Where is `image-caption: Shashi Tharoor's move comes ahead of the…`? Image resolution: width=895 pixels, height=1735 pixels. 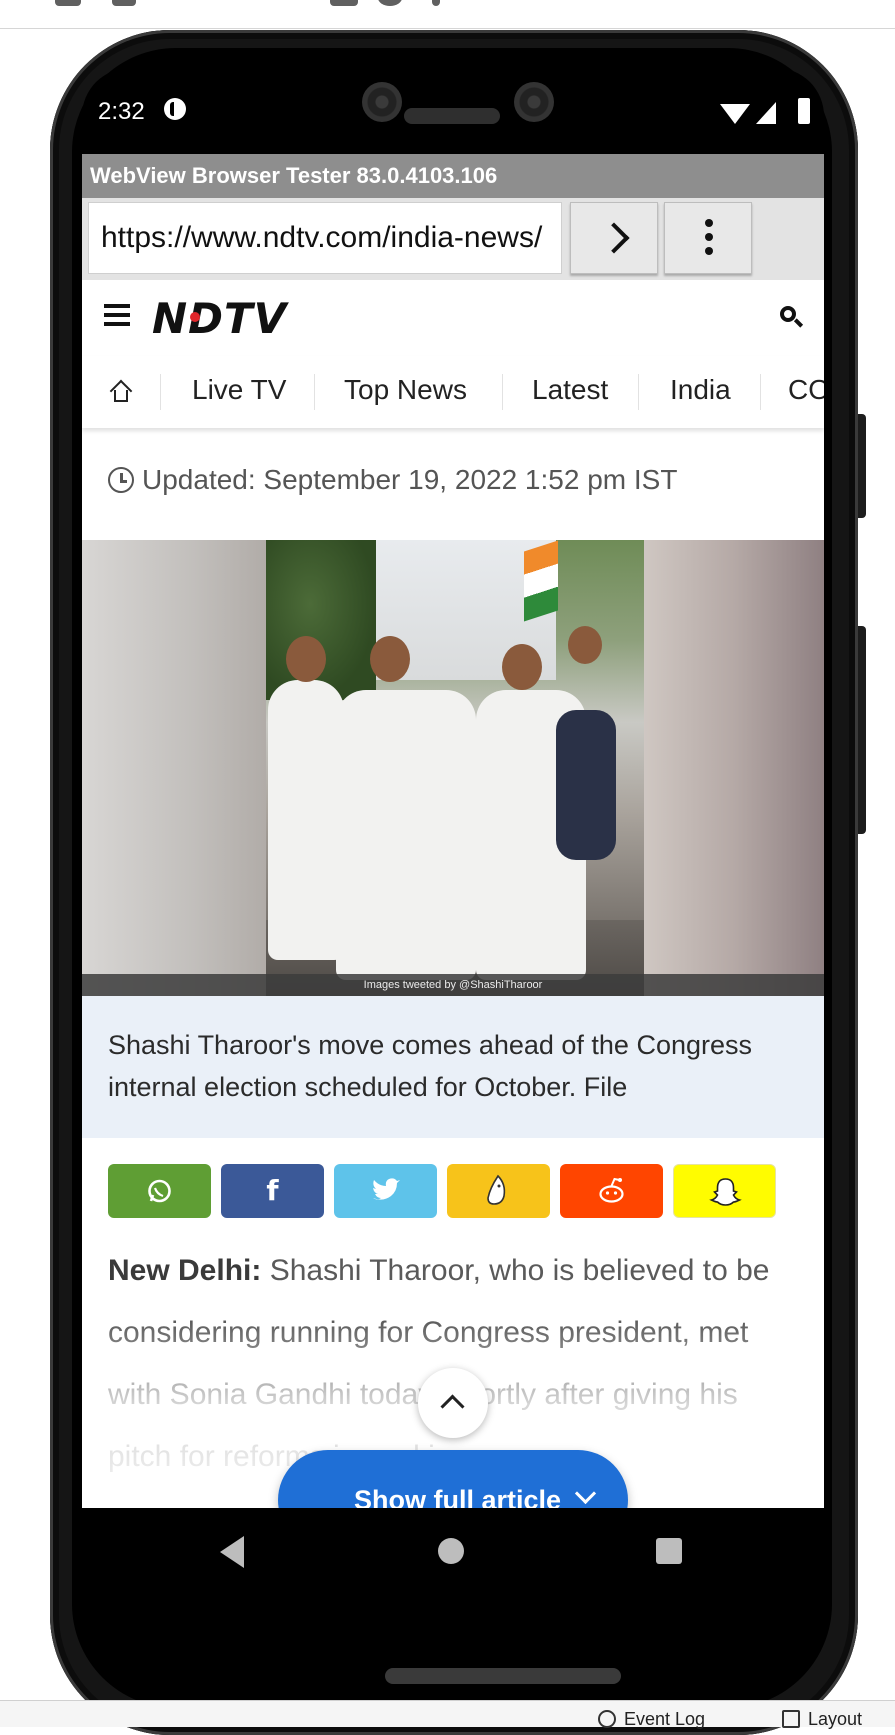 image-caption: Shashi Tharoor's move comes ahead of the… is located at coordinates (453, 1067).